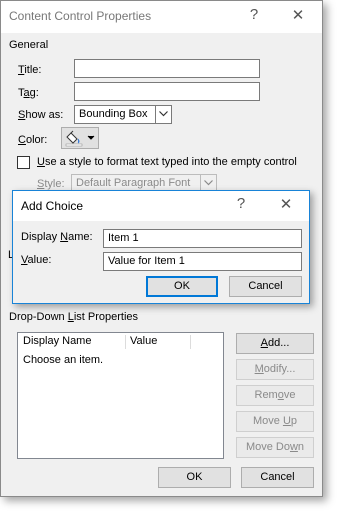 This screenshot has height=511, width=337. I want to click on value-input: Value for Item 1, so click(202, 261).